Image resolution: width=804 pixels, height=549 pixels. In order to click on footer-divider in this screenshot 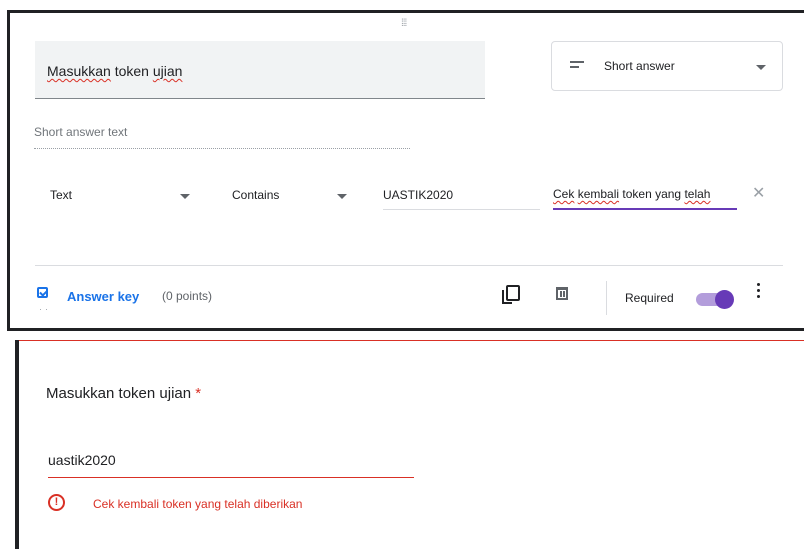, I will do `click(409, 265)`.